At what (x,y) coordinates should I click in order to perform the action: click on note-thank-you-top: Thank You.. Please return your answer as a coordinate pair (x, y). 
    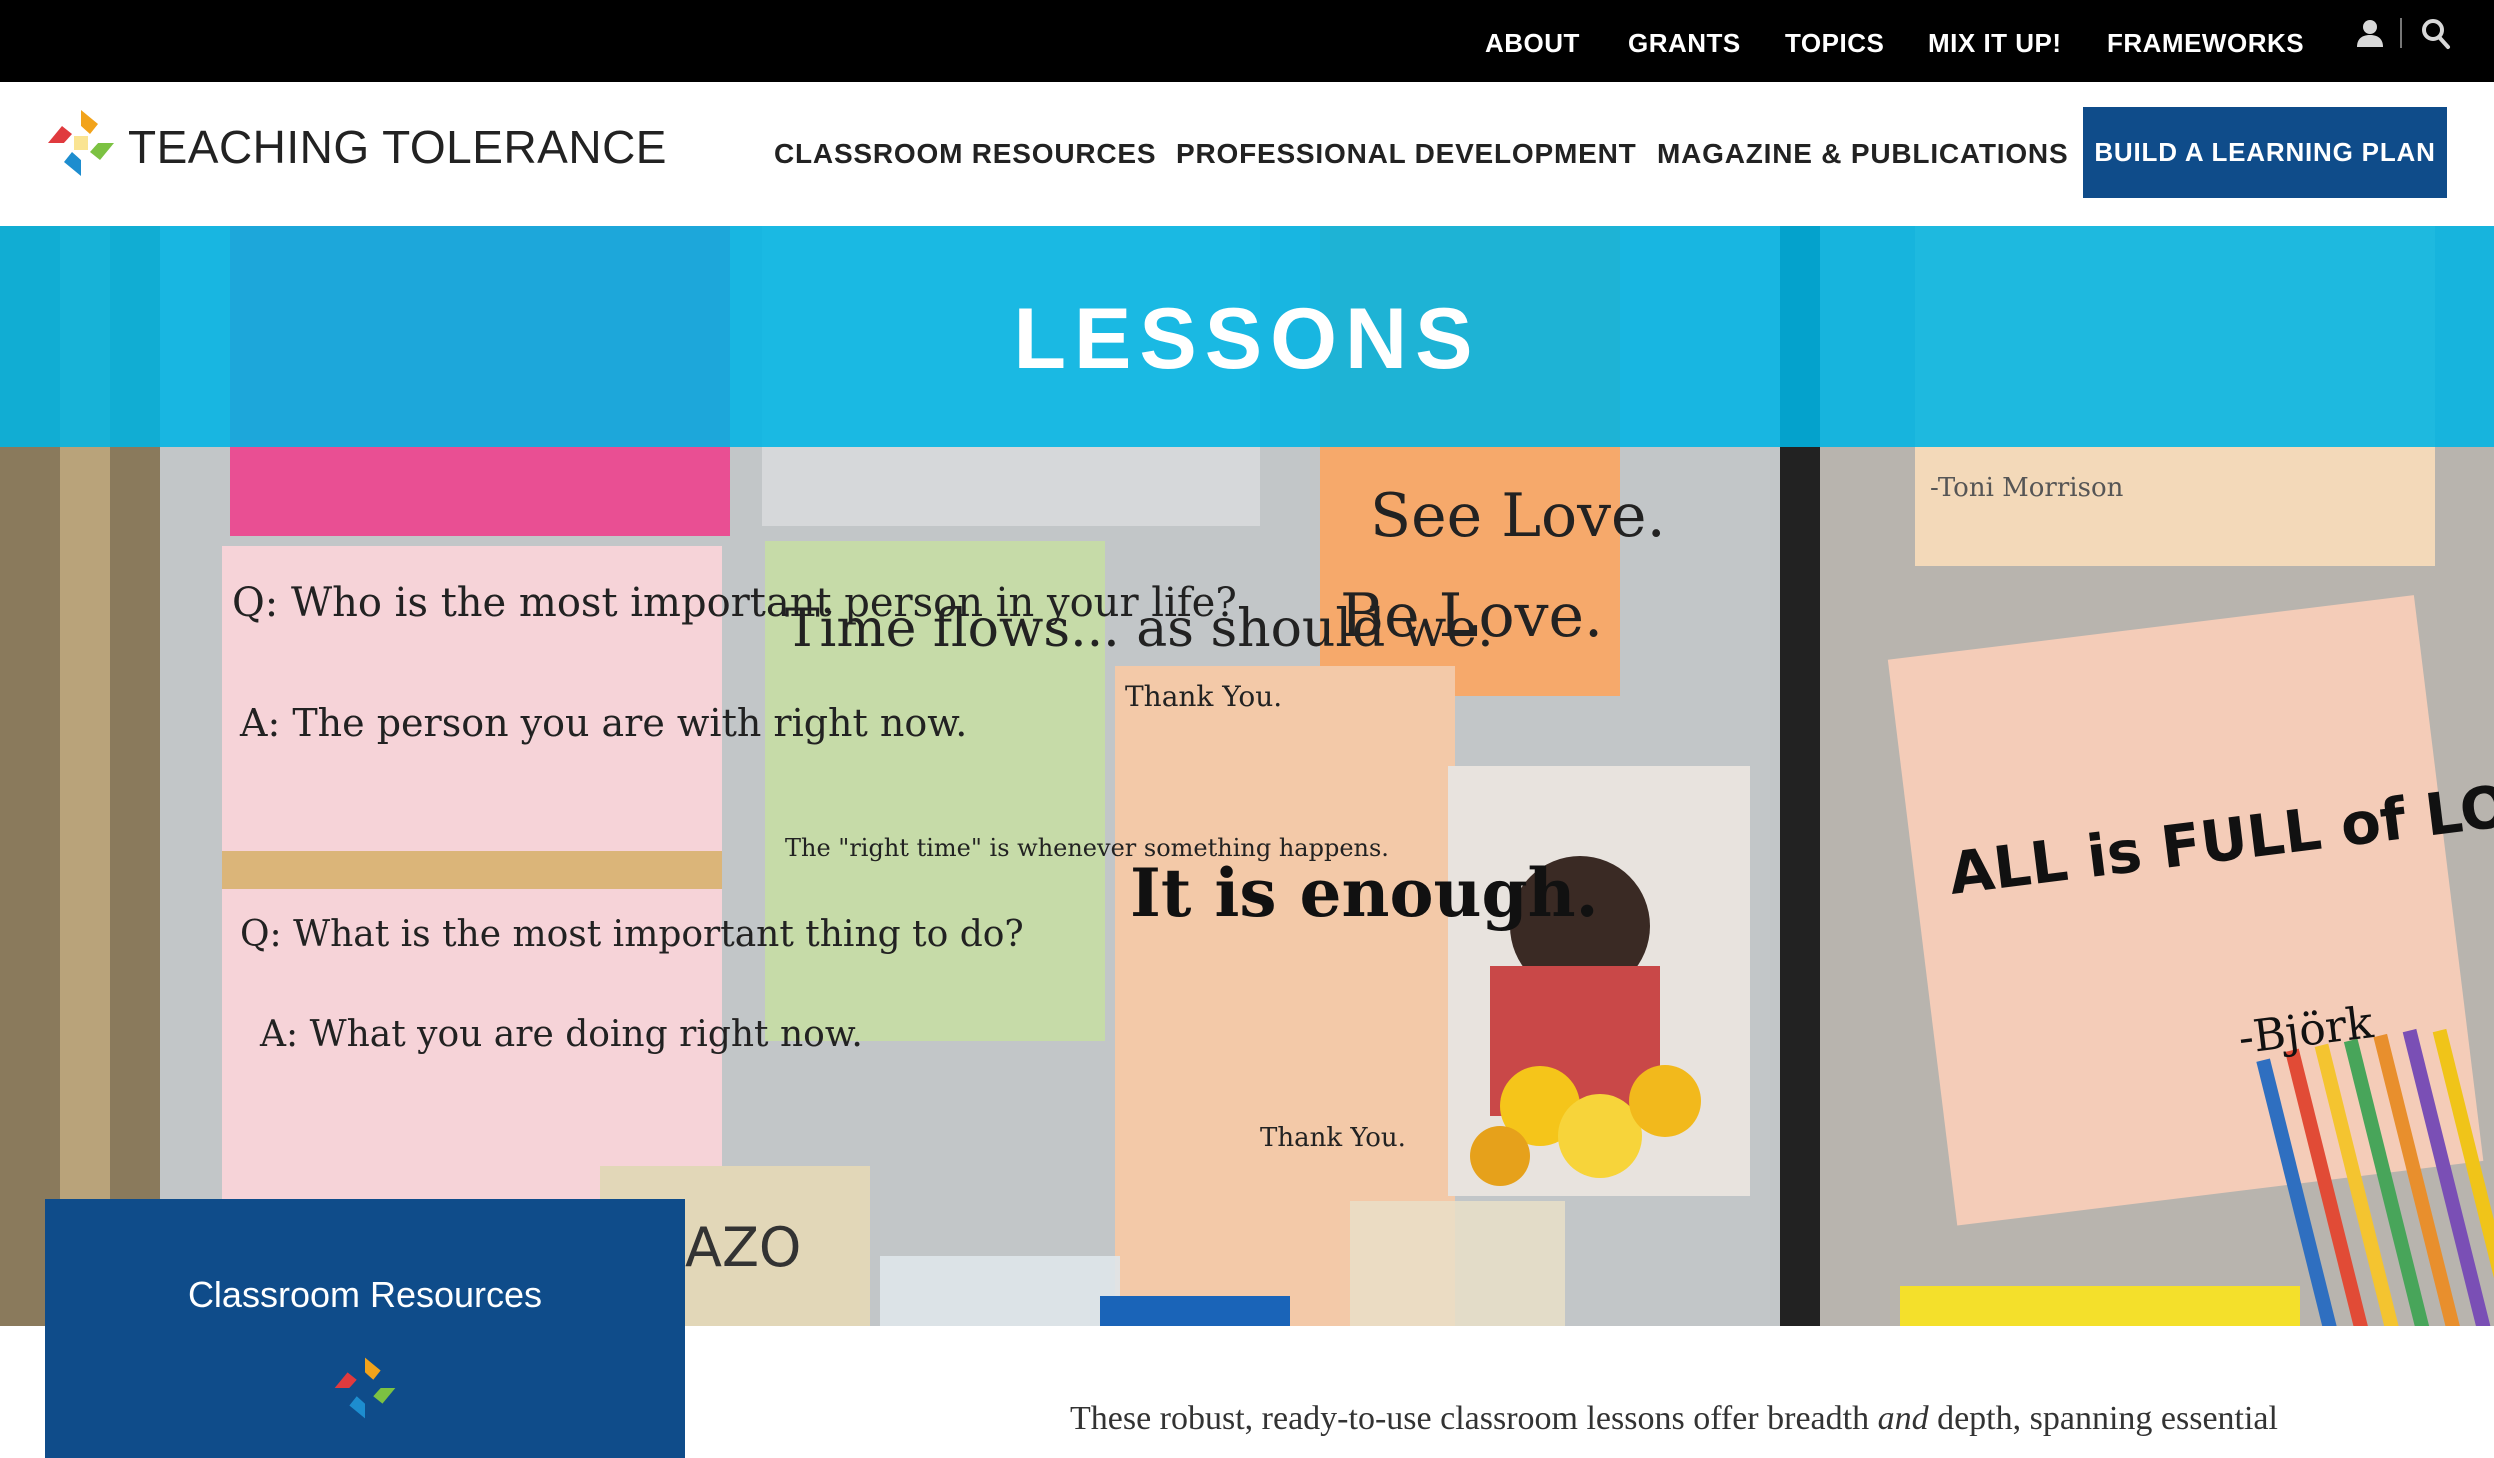
    Looking at the image, I should click on (1203, 696).